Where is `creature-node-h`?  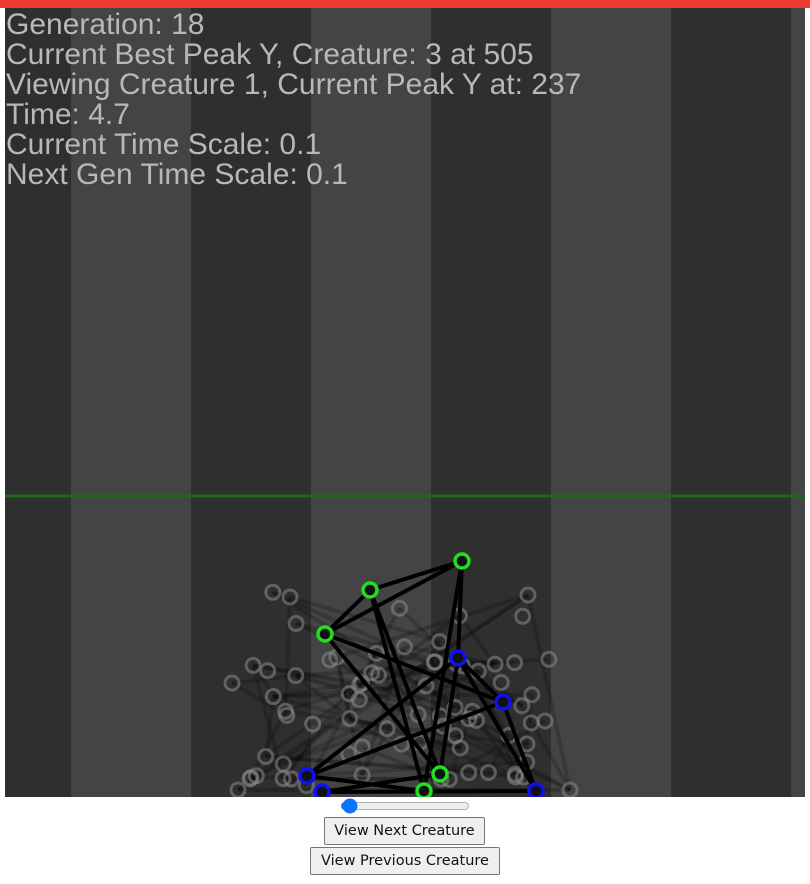
creature-node-h is located at coordinates (424, 789).